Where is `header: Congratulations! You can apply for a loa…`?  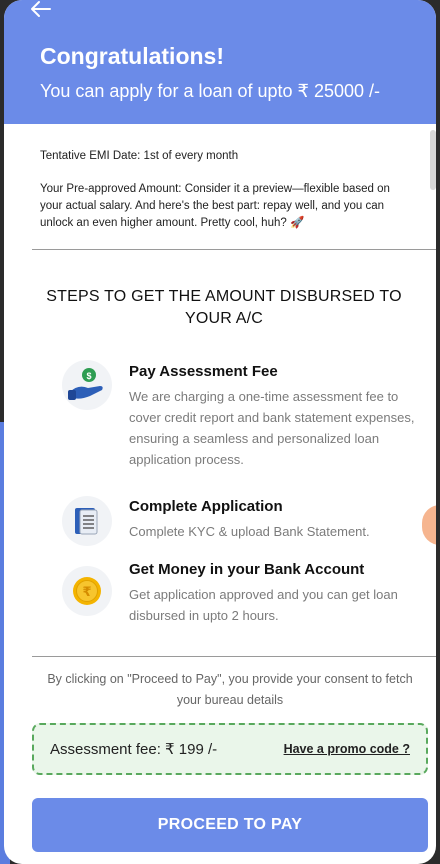 header: Congratulations! You can apply for a loa… is located at coordinates (220, 62).